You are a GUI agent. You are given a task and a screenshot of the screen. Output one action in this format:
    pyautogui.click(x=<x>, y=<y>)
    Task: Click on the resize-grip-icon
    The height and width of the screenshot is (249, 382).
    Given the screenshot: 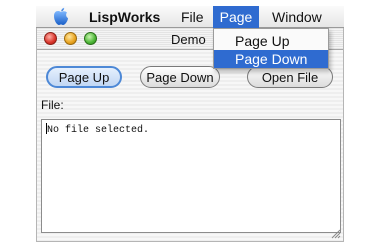 What is the action you would take?
    pyautogui.click(x=335, y=233)
    